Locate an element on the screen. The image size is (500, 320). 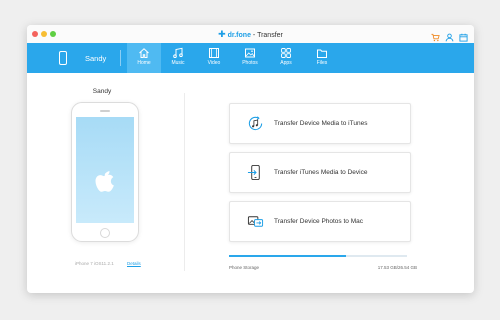
itunes-icon is located at coordinates (255, 123).